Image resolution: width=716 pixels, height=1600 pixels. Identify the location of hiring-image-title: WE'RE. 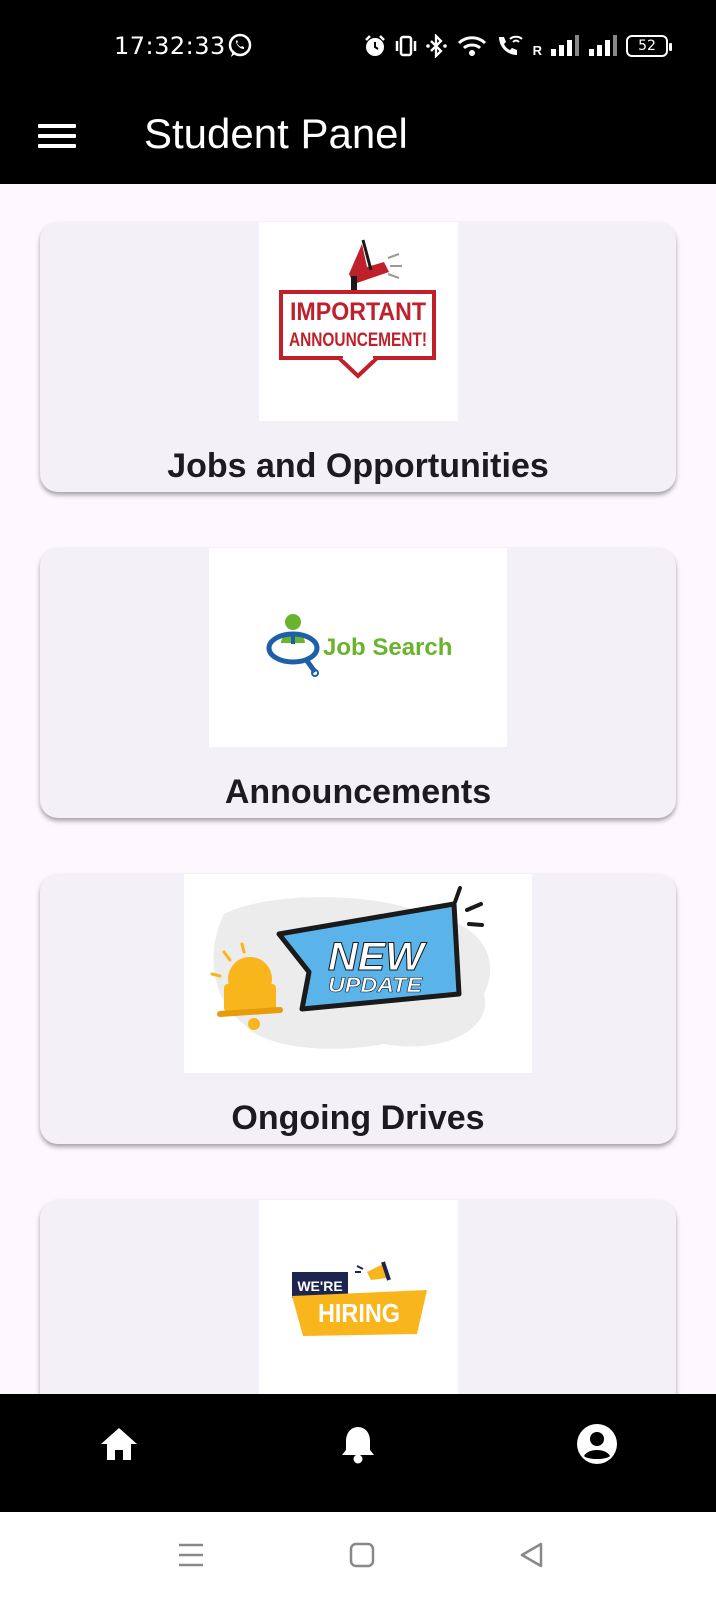
(319, 1286).